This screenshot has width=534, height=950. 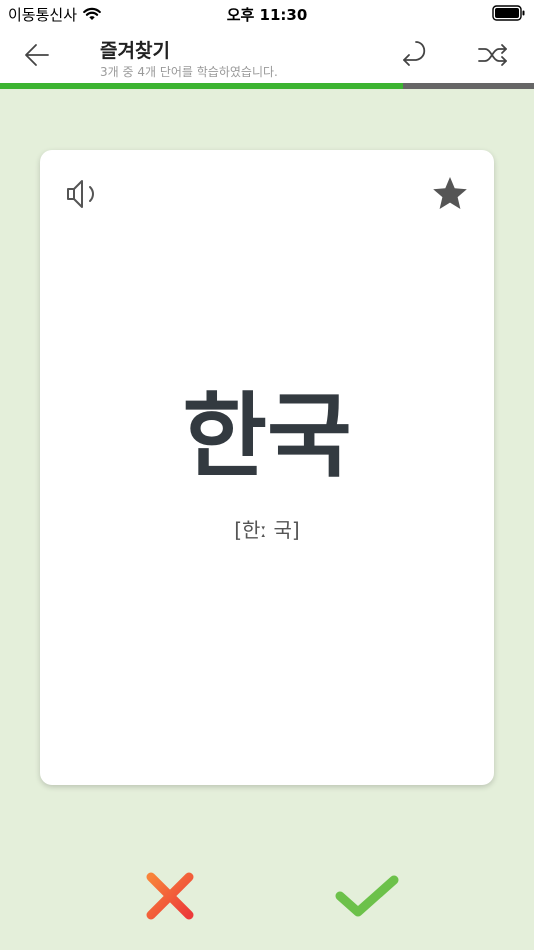 I want to click on star-icon, so click(x=450, y=194).